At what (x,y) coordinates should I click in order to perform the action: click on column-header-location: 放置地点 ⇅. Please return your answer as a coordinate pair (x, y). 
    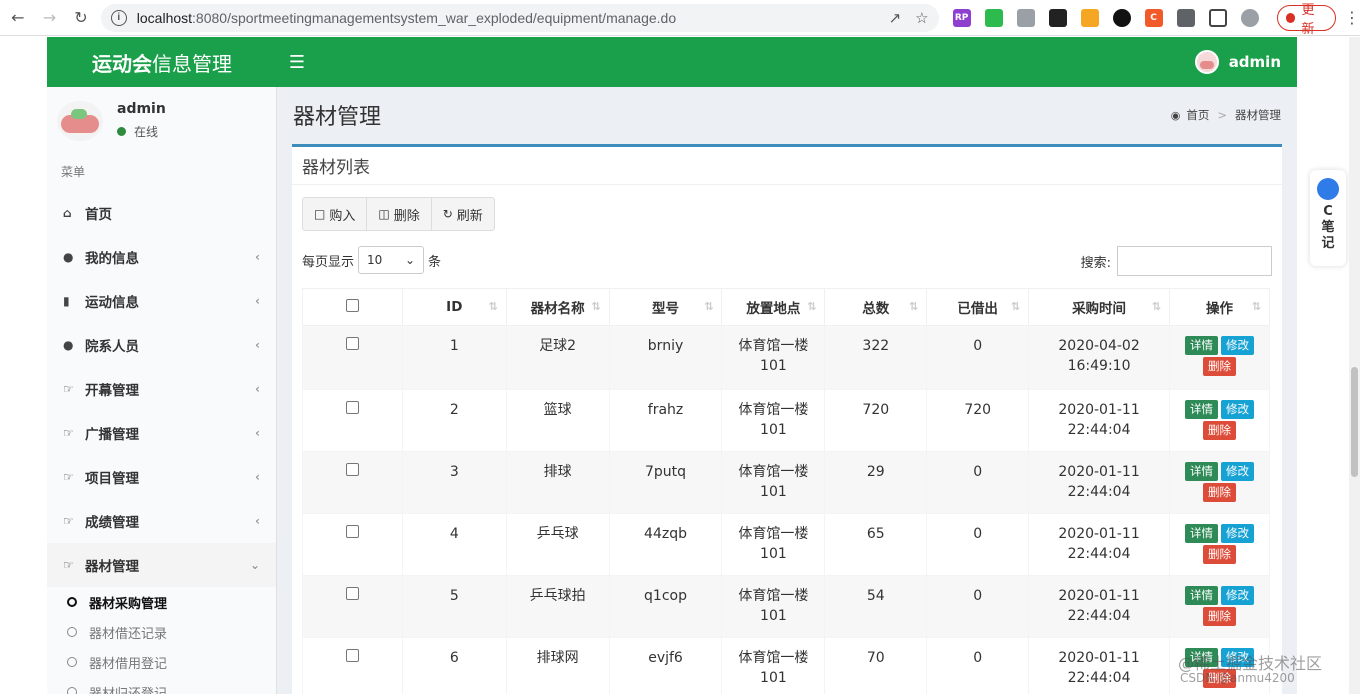
    Looking at the image, I should click on (773, 307).